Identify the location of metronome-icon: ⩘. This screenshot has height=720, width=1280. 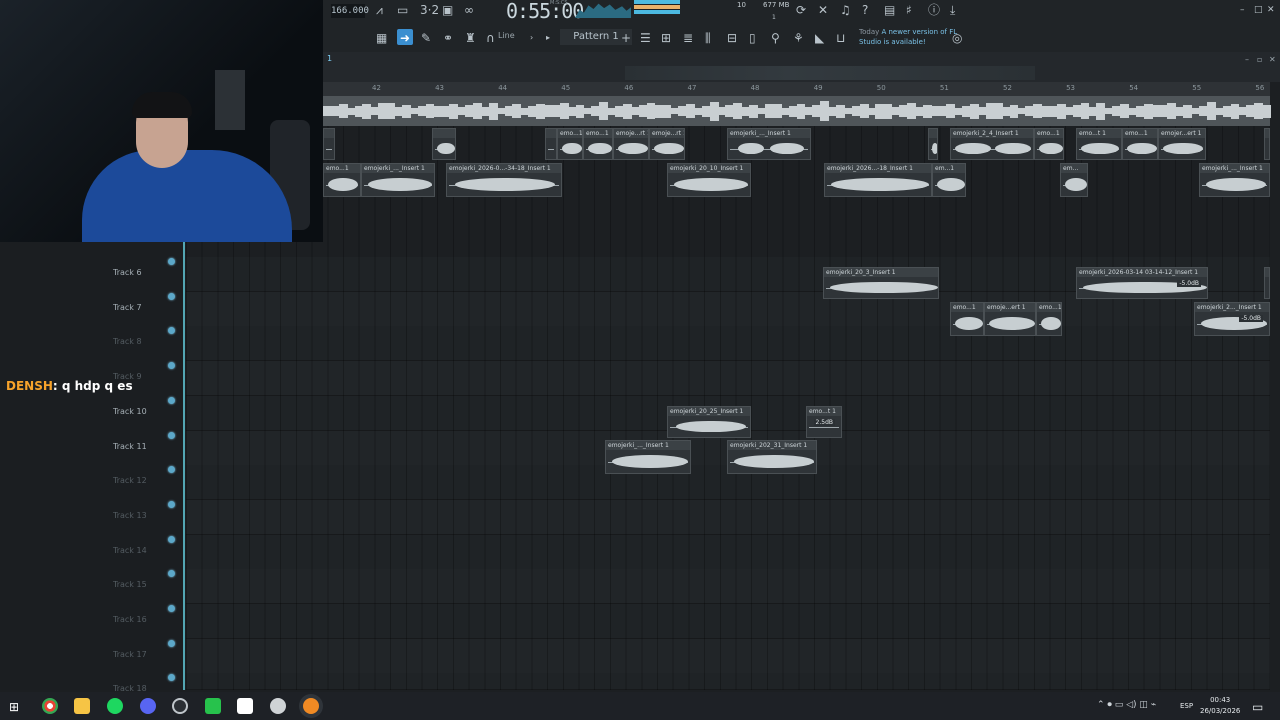
(379, 10).